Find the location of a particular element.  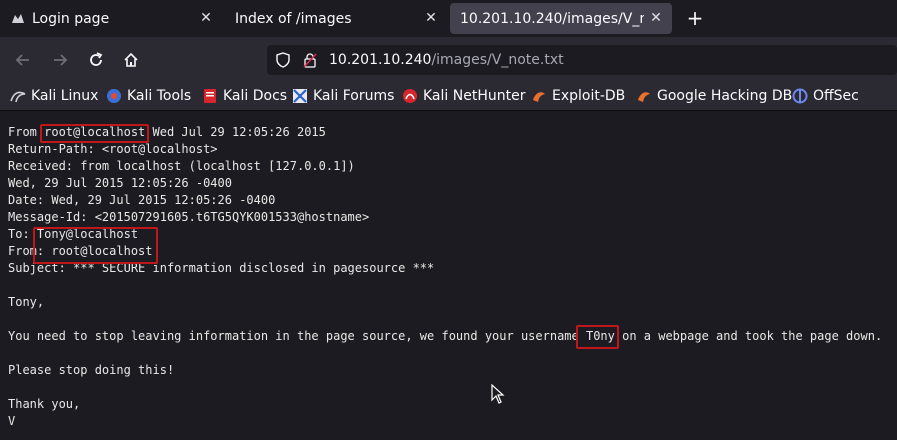

tab-title: Index of /images is located at coordinates (293, 18).